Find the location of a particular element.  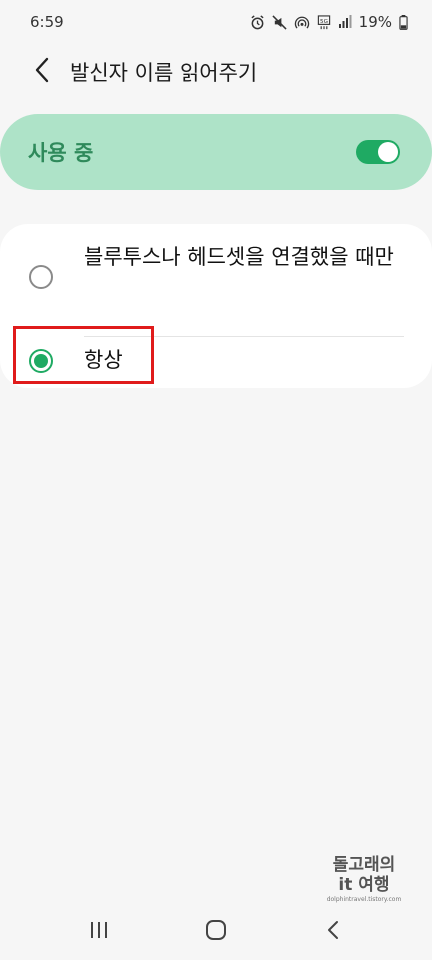

back-button is located at coordinates (42, 72).